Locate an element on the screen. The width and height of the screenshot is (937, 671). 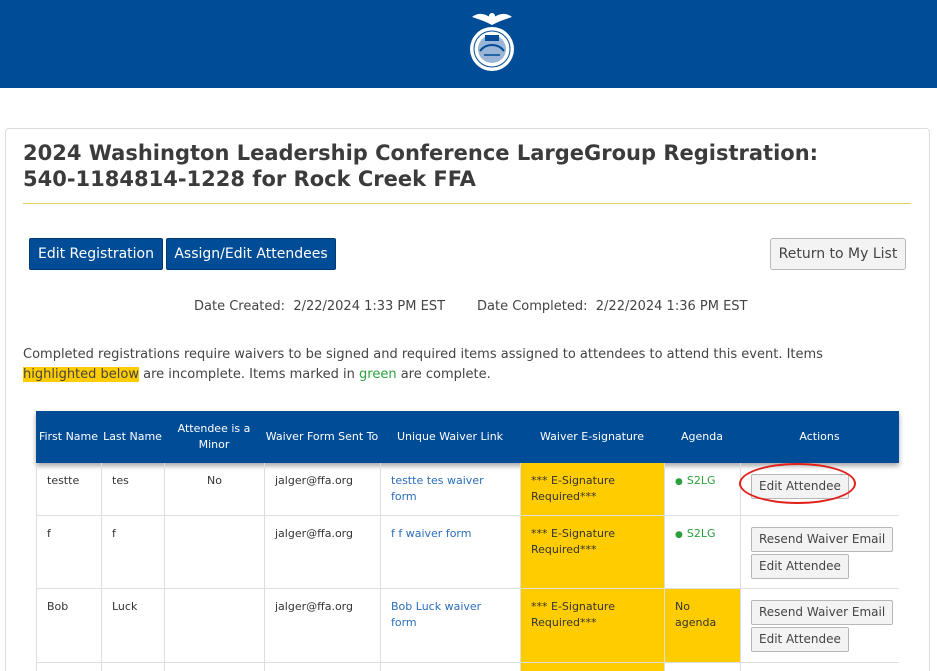
cell-first-name: Bob is located at coordinates (68, 625).